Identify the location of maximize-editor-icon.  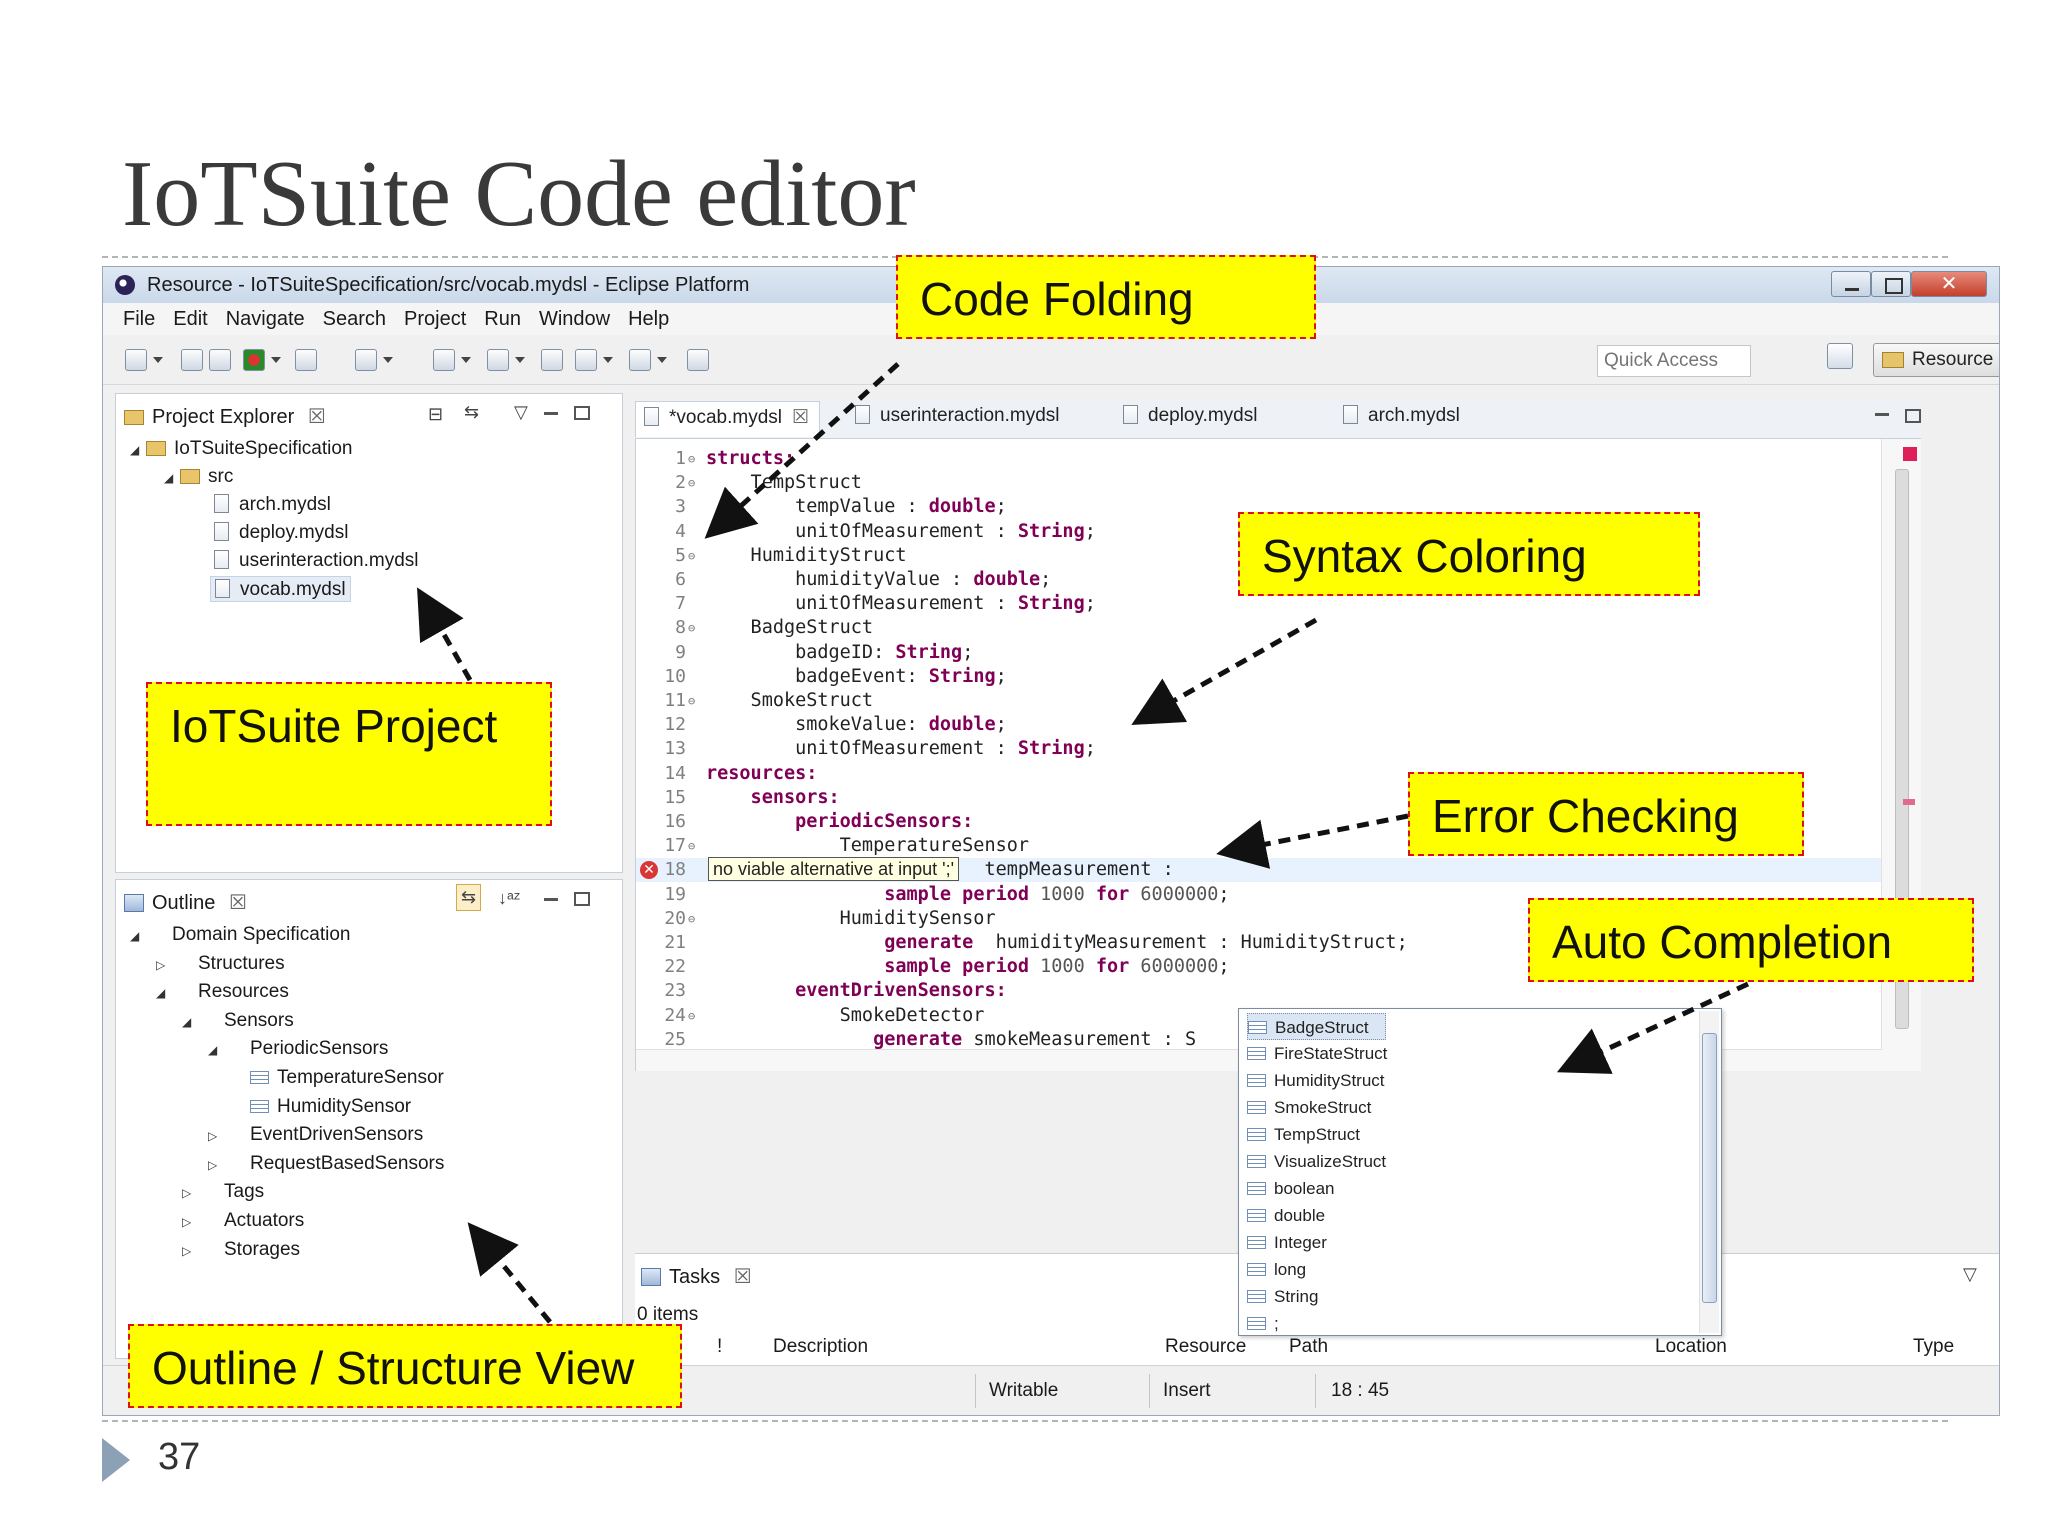
(1913, 416).